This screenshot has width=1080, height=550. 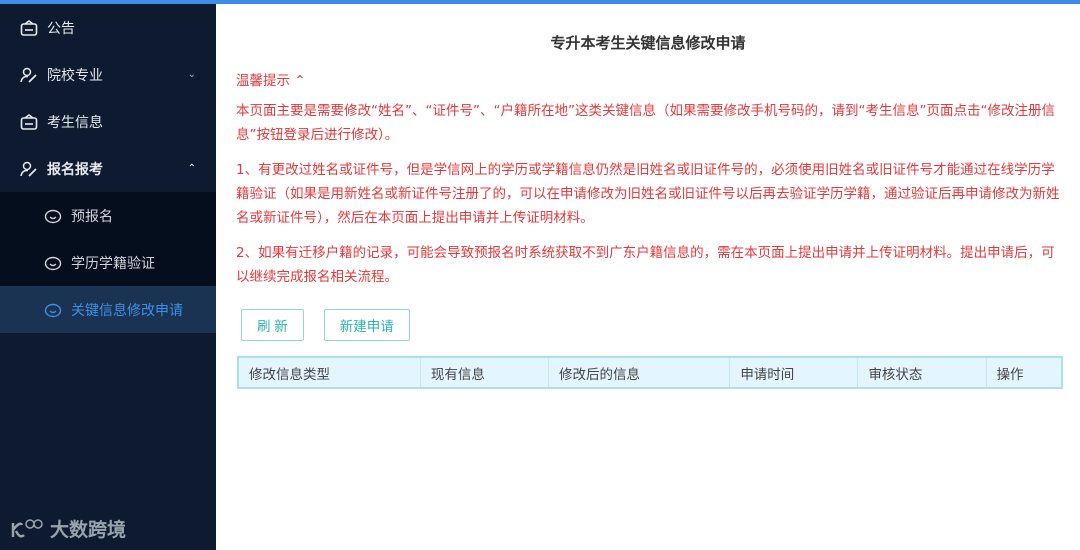 What do you see at coordinates (108, 168) in the screenshot?
I see `sidebar-item-registration: 报名报考 ⌃` at bounding box center [108, 168].